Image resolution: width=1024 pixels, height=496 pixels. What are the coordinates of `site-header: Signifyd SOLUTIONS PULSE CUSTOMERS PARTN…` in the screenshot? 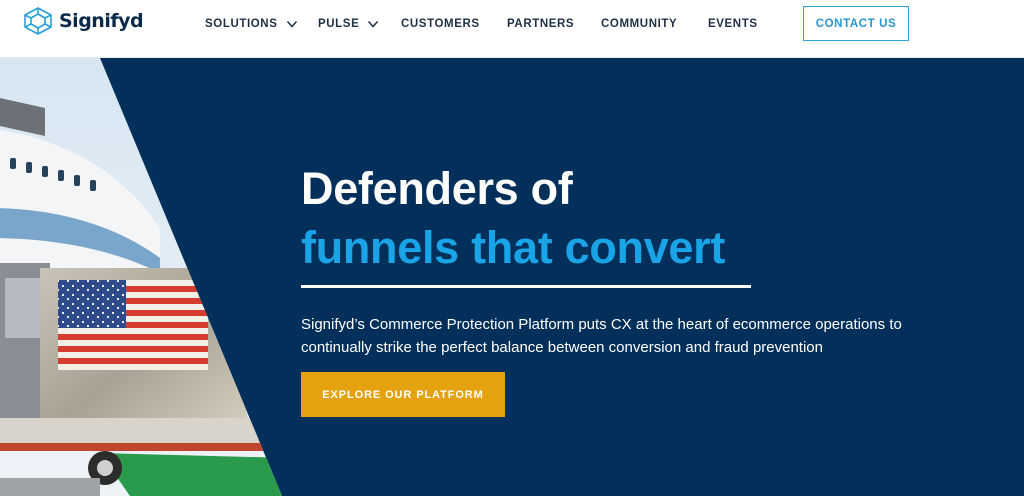 It's located at (512, 29).